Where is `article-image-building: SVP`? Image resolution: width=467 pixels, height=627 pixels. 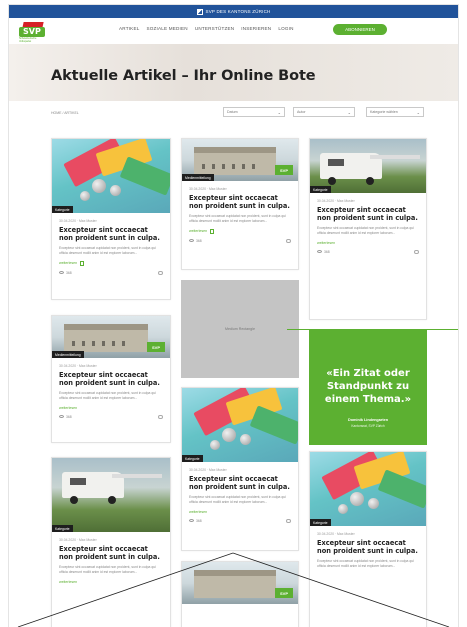
article-image-building: SVP is located at coordinates (240, 583).